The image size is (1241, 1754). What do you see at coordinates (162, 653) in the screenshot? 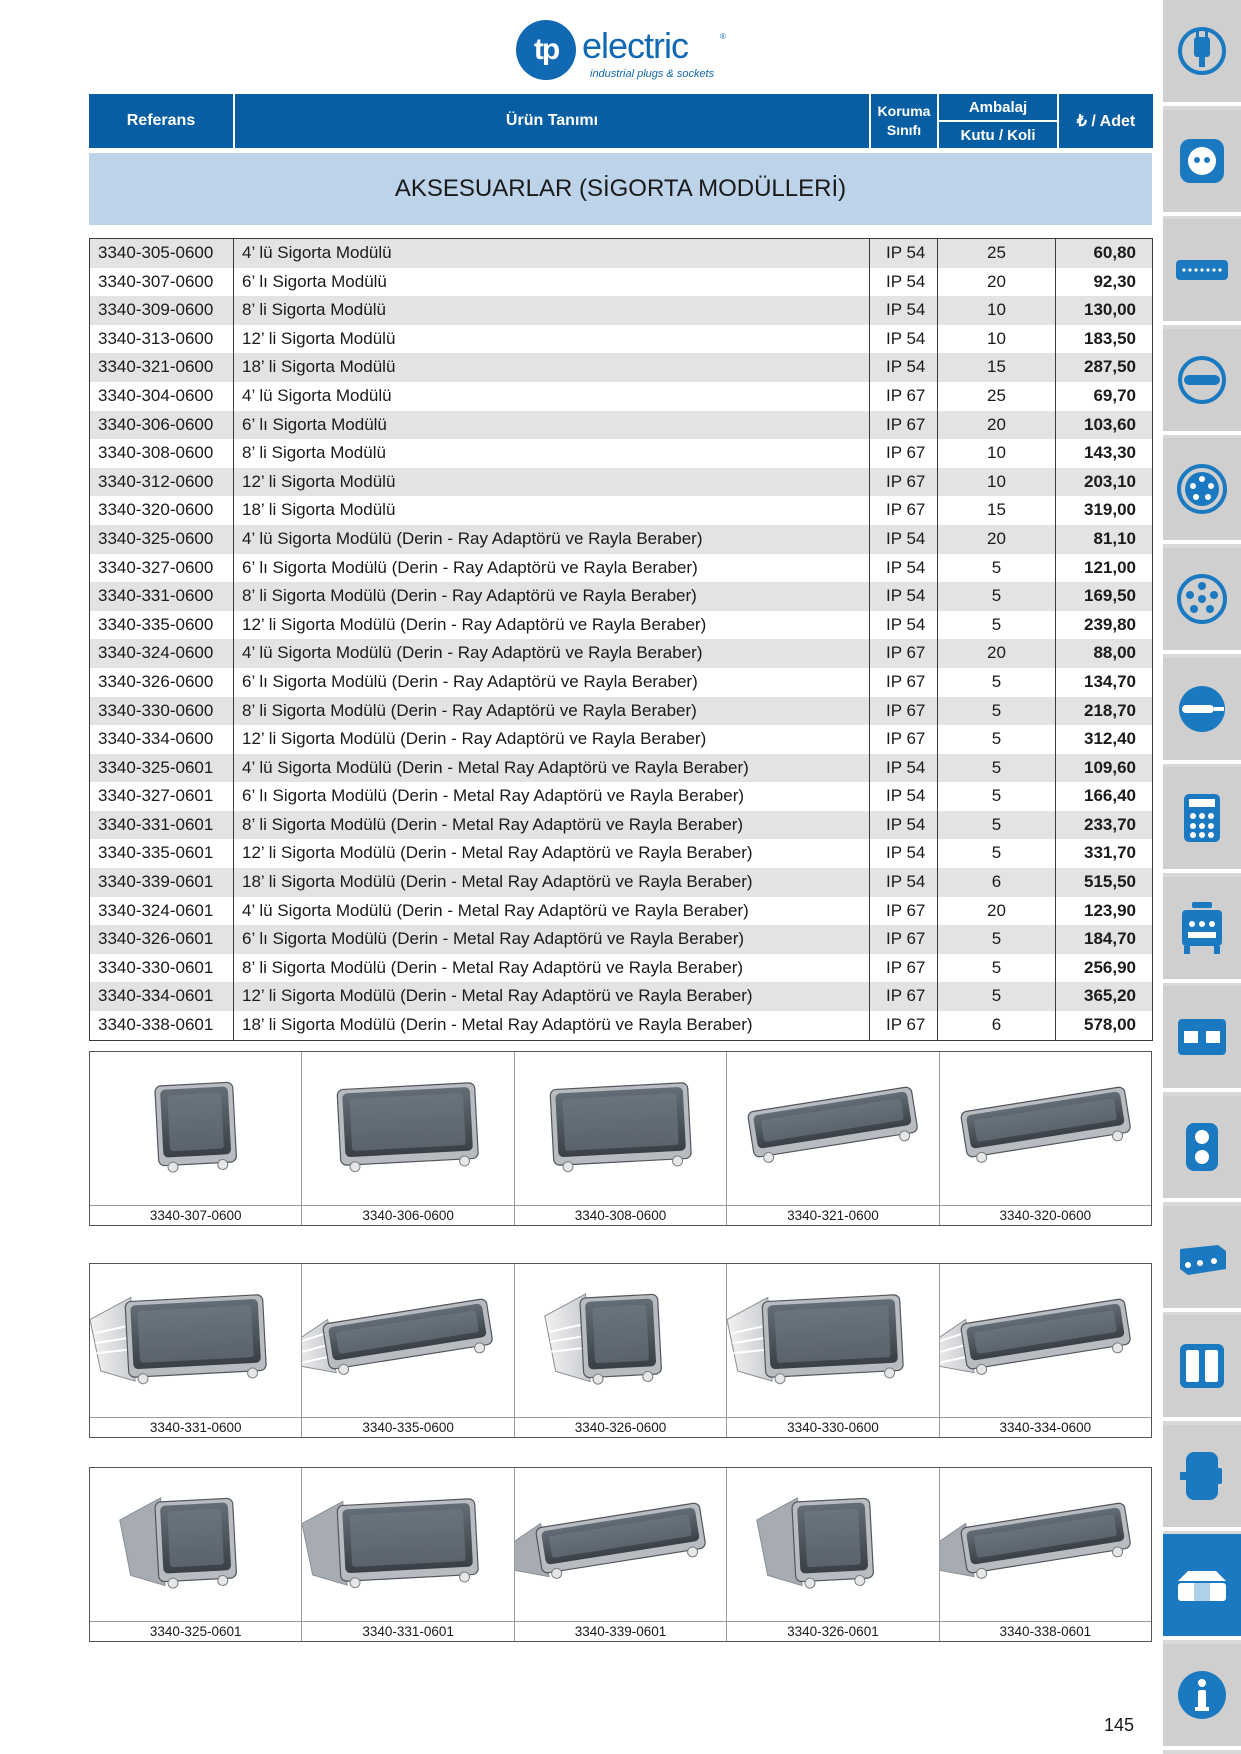
I see `reference-cell: 3340-324-0600` at bounding box center [162, 653].